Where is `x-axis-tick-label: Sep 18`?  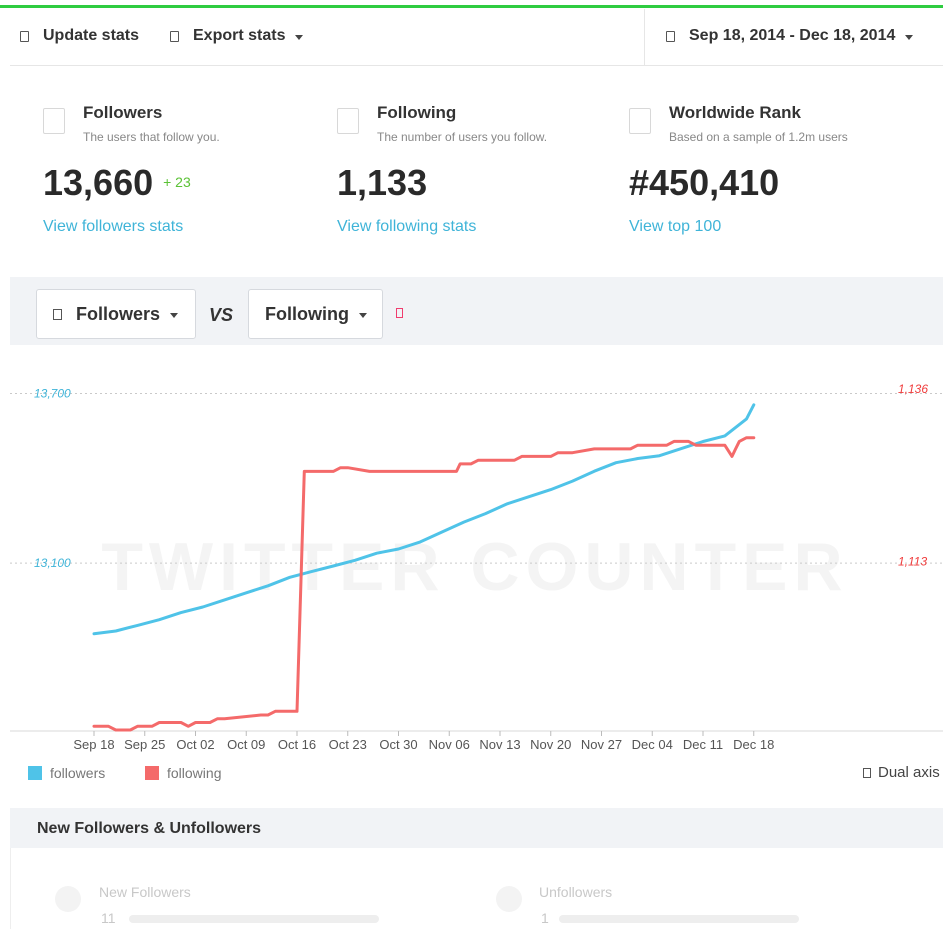 x-axis-tick-label: Sep 18 is located at coordinates (93, 744).